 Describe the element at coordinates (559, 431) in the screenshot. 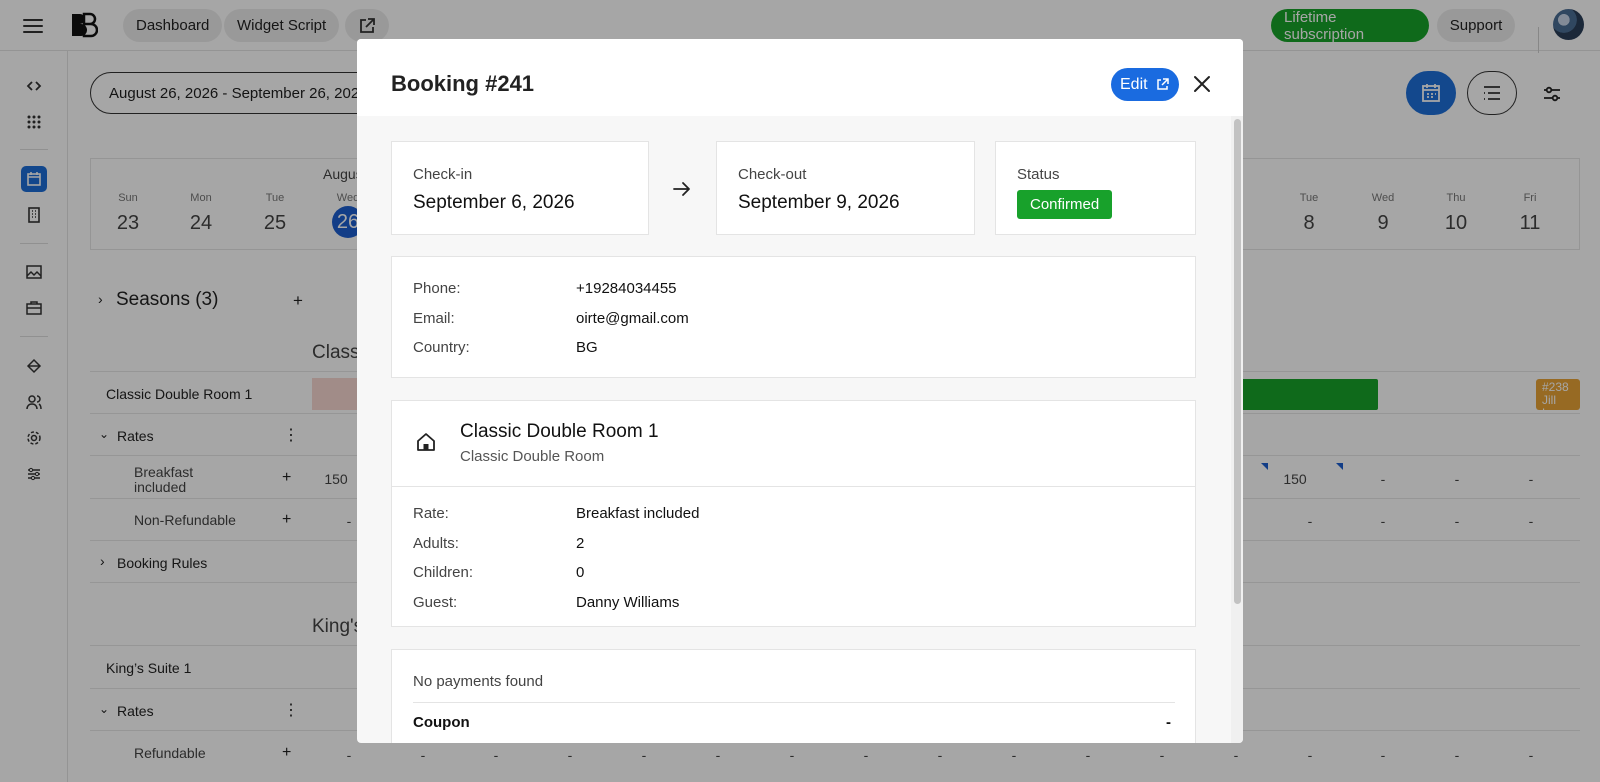

I see `room-name: Classic Double Room 1` at that location.